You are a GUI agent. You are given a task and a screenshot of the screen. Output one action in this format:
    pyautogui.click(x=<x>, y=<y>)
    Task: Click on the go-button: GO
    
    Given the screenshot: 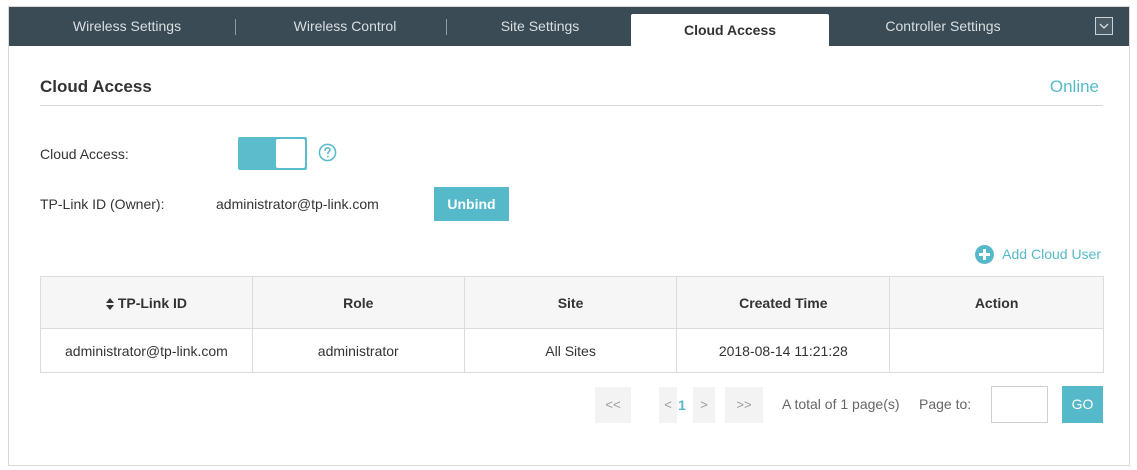 What is the action you would take?
    pyautogui.click(x=1082, y=404)
    